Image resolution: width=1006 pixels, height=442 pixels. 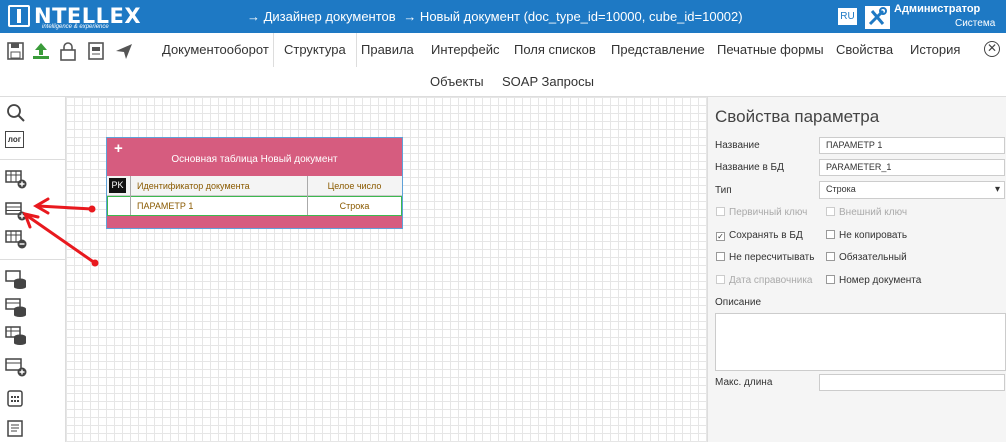 I want to click on table-title: Основная таблица Новый документ, so click(x=254, y=159).